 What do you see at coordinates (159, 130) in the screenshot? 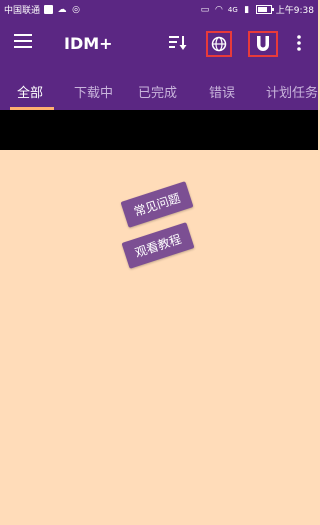
I see `black-band` at bounding box center [159, 130].